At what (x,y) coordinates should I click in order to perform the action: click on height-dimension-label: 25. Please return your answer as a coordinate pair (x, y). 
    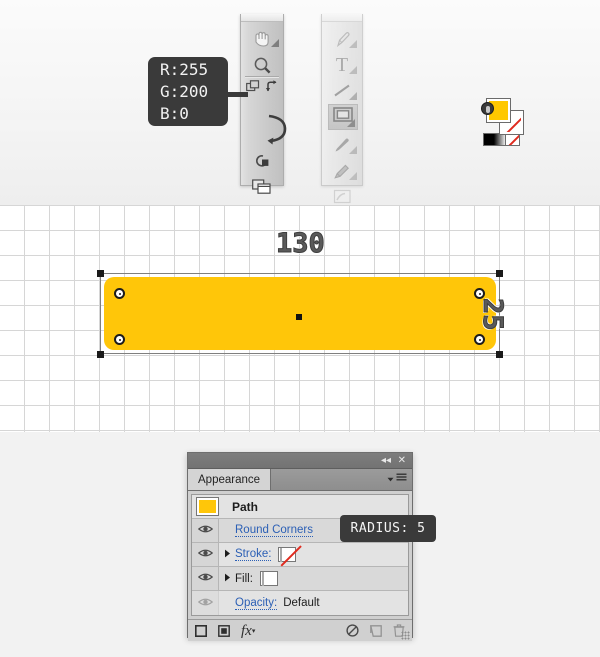
    Looking at the image, I should click on (493, 315).